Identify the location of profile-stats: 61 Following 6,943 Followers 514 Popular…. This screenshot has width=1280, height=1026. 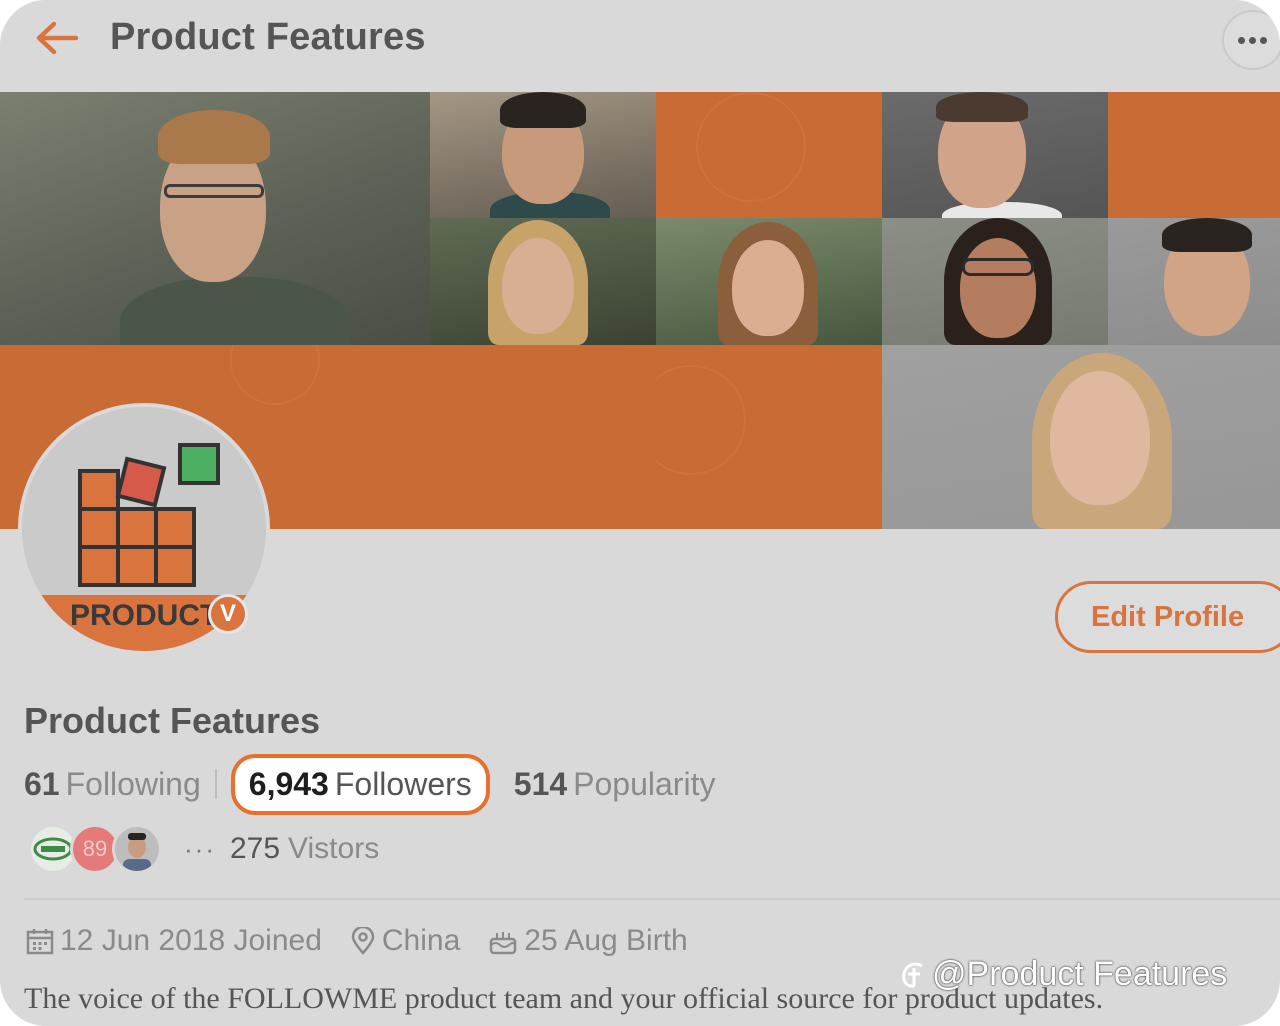
(370, 784).